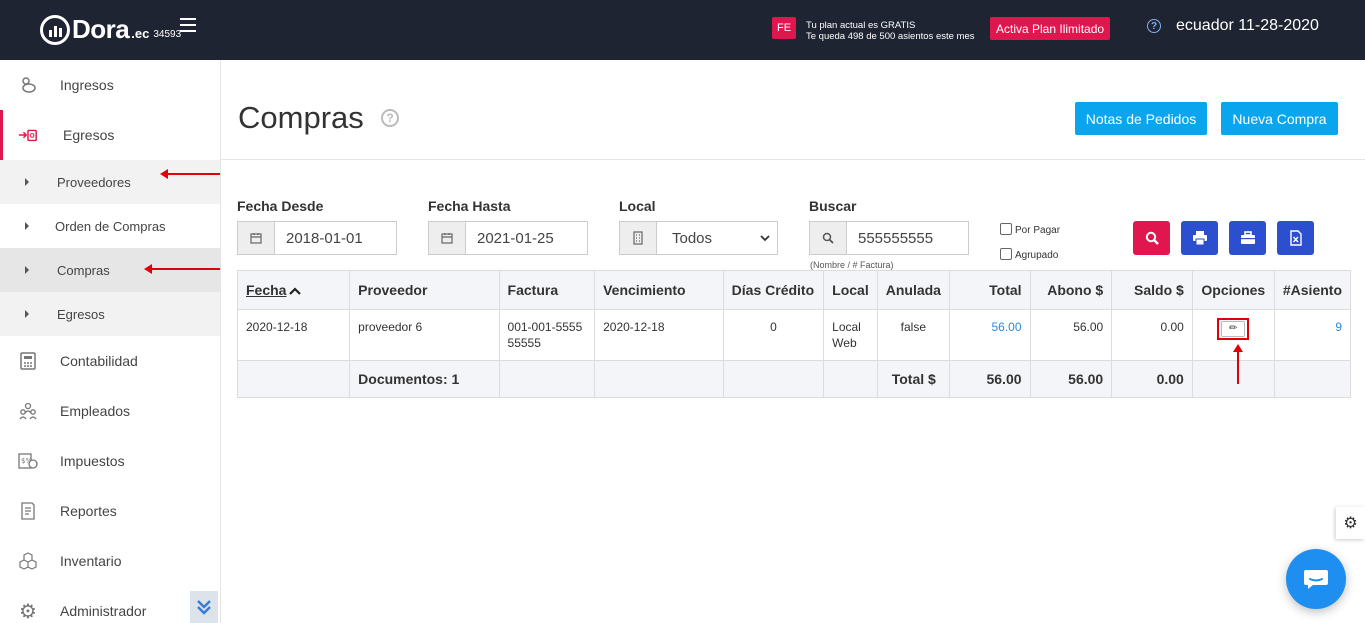 The height and width of the screenshot is (623, 1365). Describe the element at coordinates (110, 314) in the screenshot. I see `submenu-item-egresos: Egresos` at that location.